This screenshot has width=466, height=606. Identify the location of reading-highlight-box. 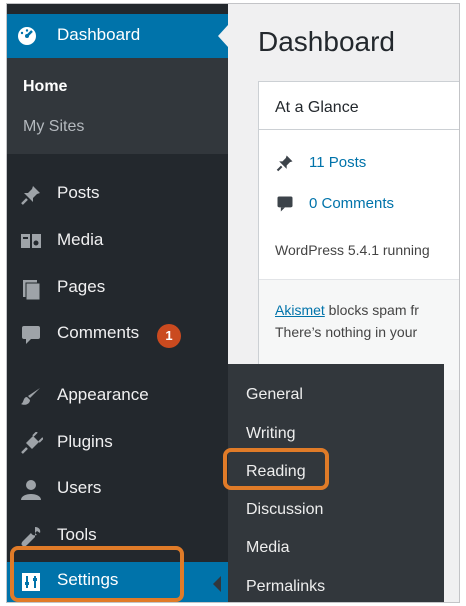
(276, 469).